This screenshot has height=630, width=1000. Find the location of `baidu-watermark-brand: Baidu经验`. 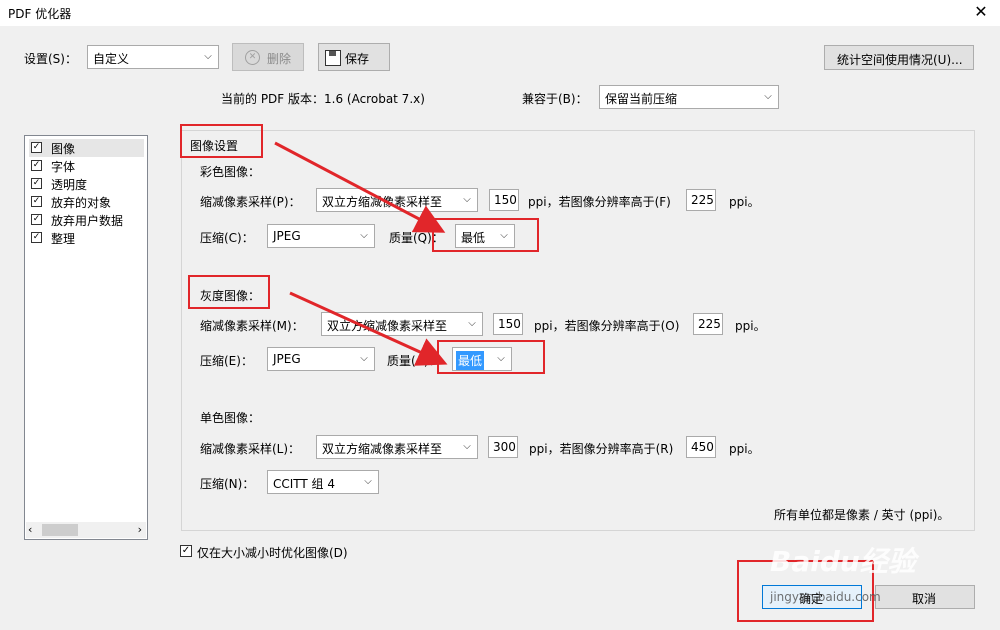

baidu-watermark-brand: Baidu经验 is located at coordinates (843, 561).